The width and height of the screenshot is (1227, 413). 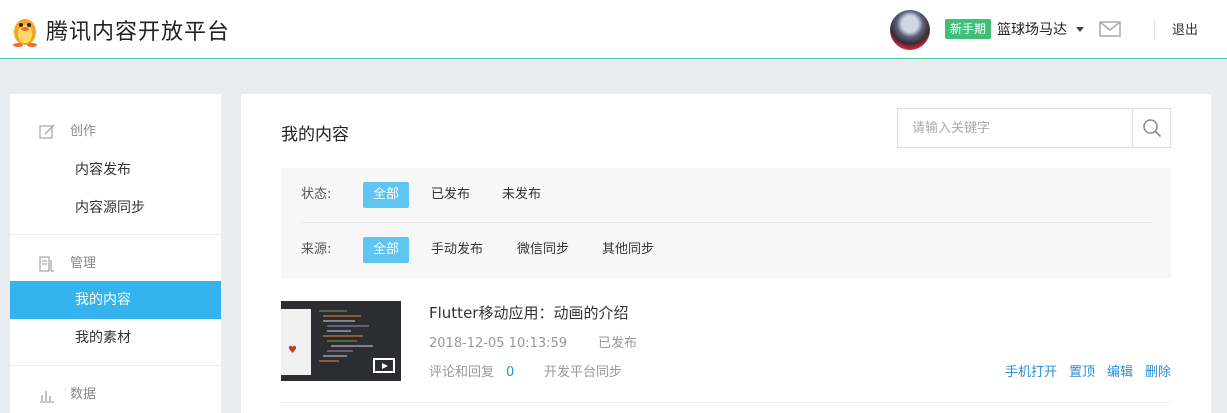 What do you see at coordinates (83, 394) in the screenshot?
I see `sidebar-section-label: 数据` at bounding box center [83, 394].